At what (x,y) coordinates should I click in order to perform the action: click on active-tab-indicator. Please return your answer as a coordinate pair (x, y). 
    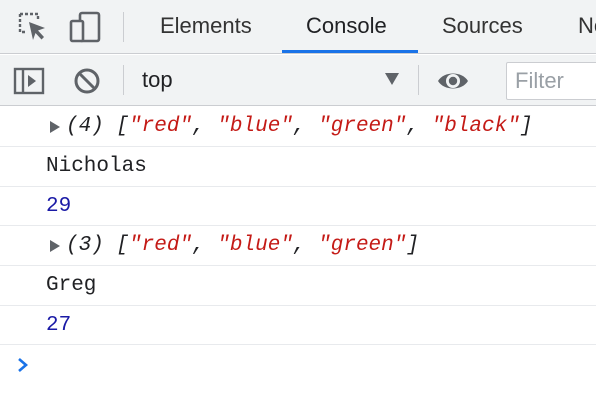
    Looking at the image, I should click on (350, 51).